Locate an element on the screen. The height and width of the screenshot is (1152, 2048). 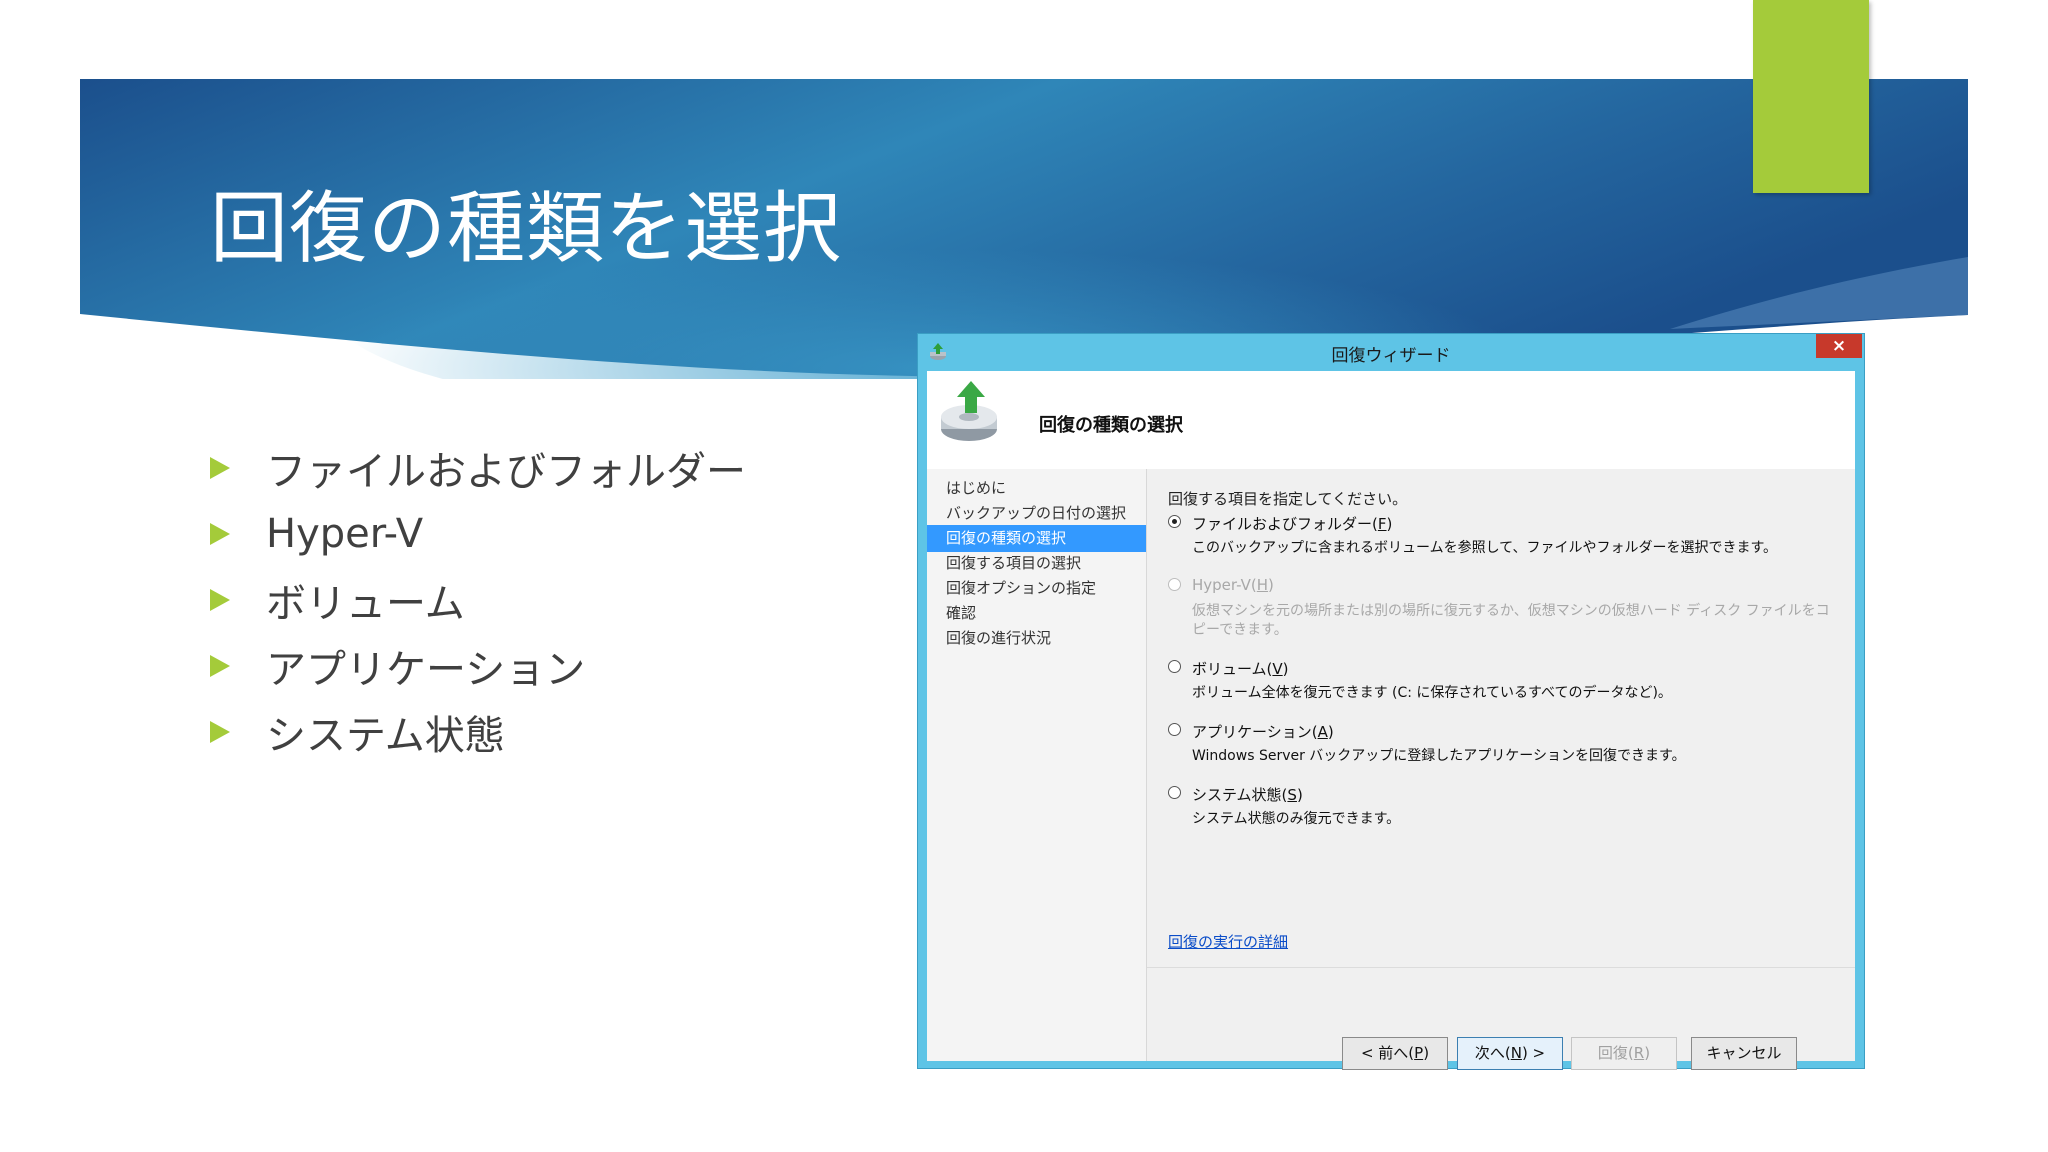
nav-step-select-items: 回復する項目の選択 is located at coordinates (1036, 563).